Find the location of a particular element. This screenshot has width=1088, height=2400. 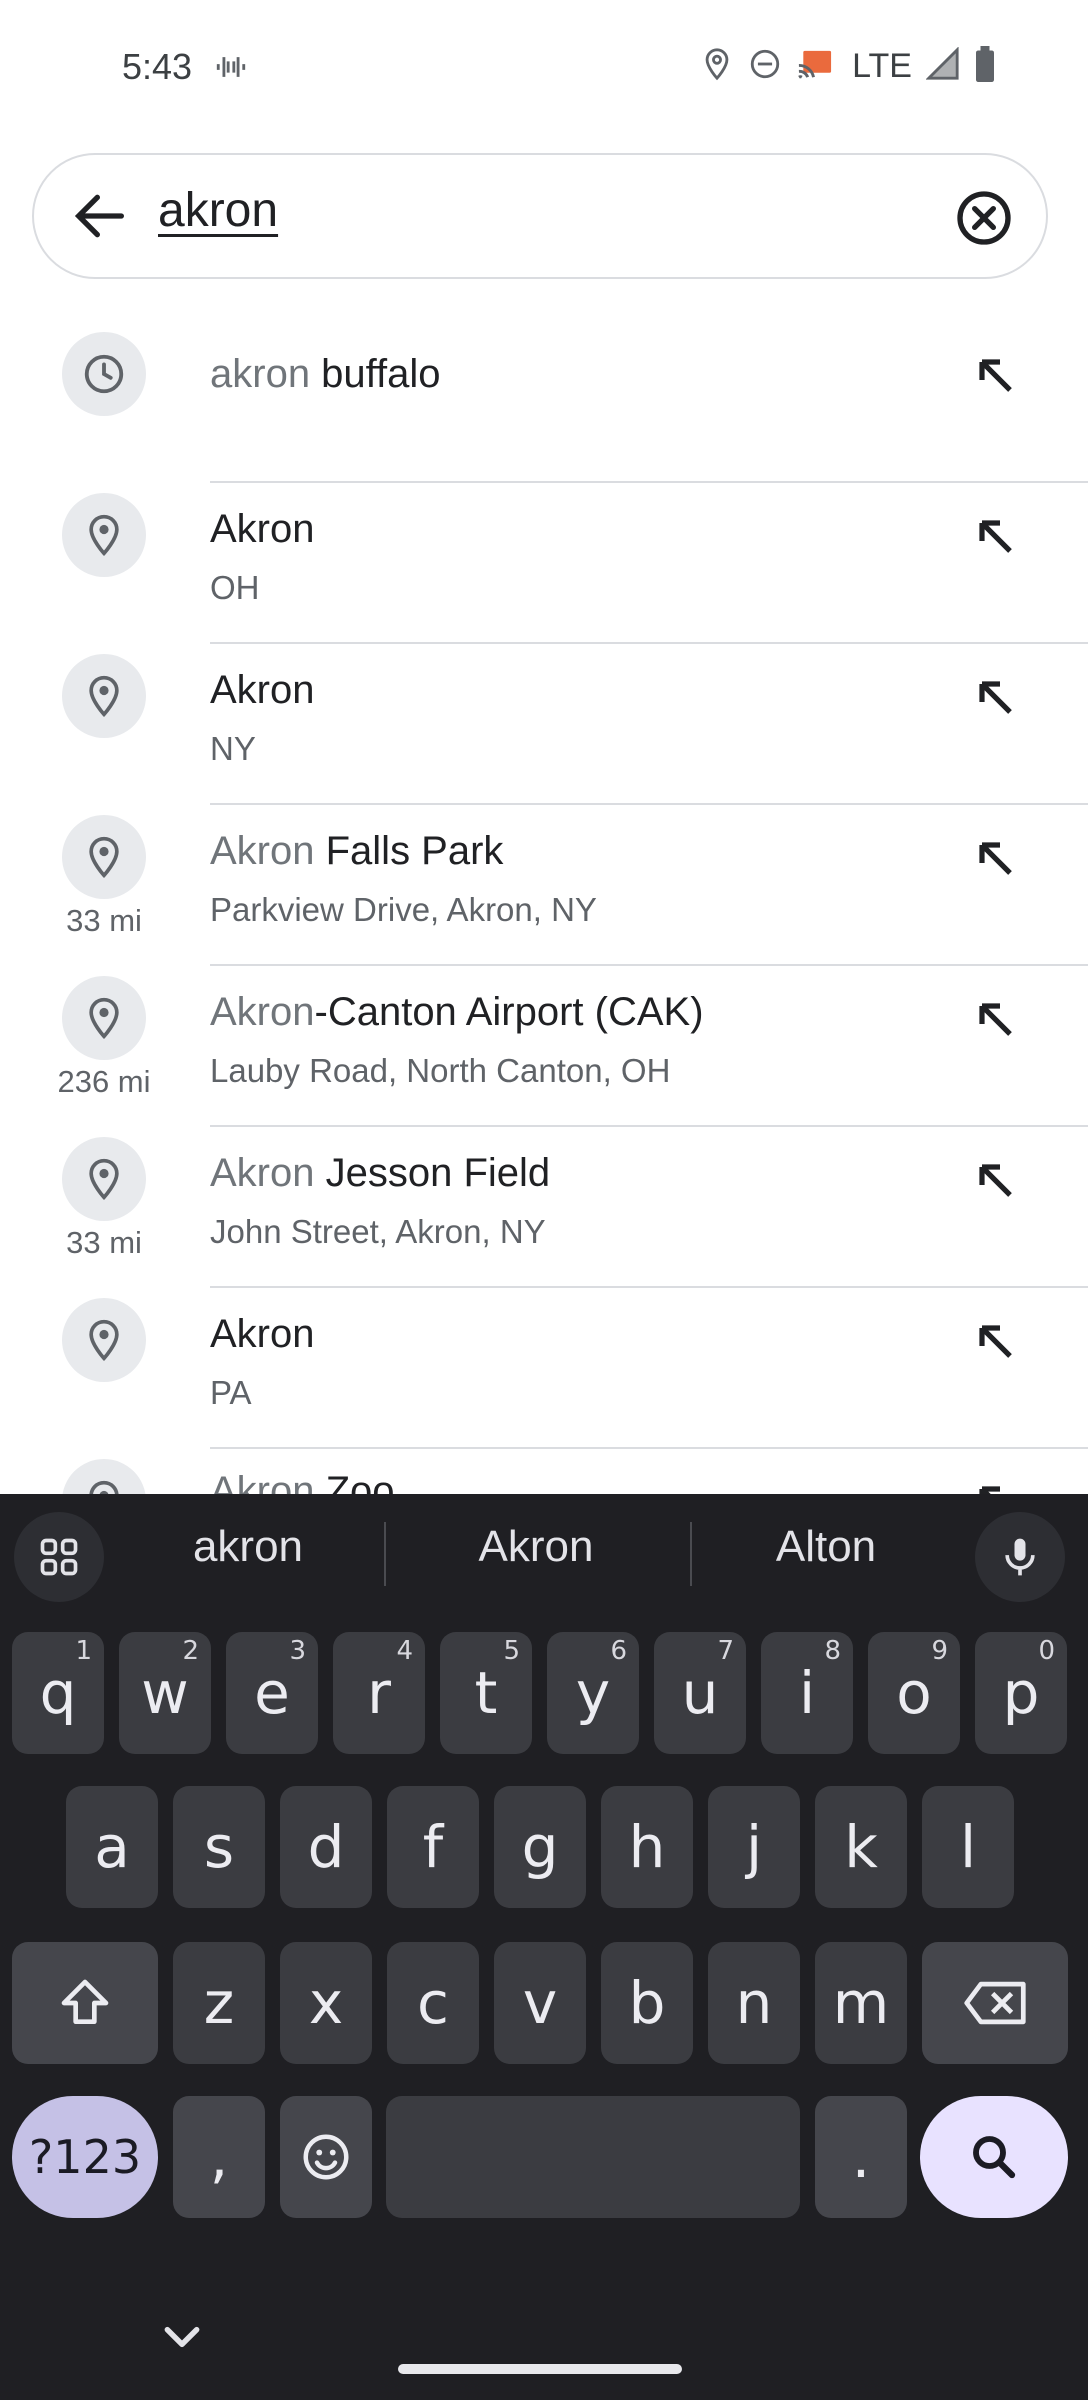

key-z: z is located at coordinates (219, 2003).